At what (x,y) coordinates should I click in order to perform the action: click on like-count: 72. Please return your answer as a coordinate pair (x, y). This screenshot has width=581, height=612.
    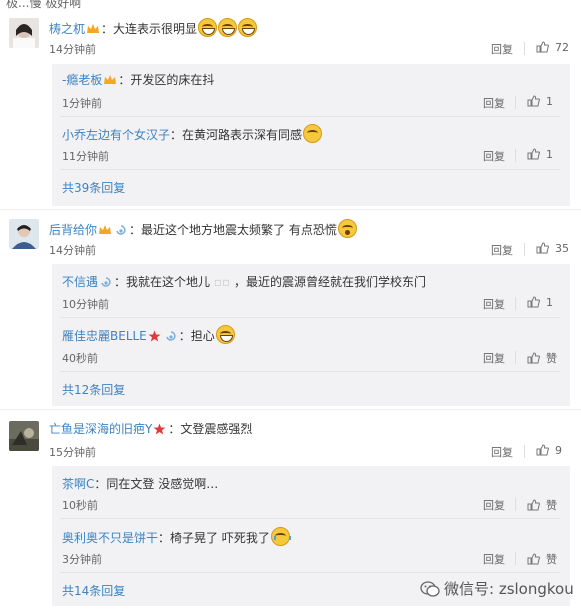
    Looking at the image, I should click on (562, 47).